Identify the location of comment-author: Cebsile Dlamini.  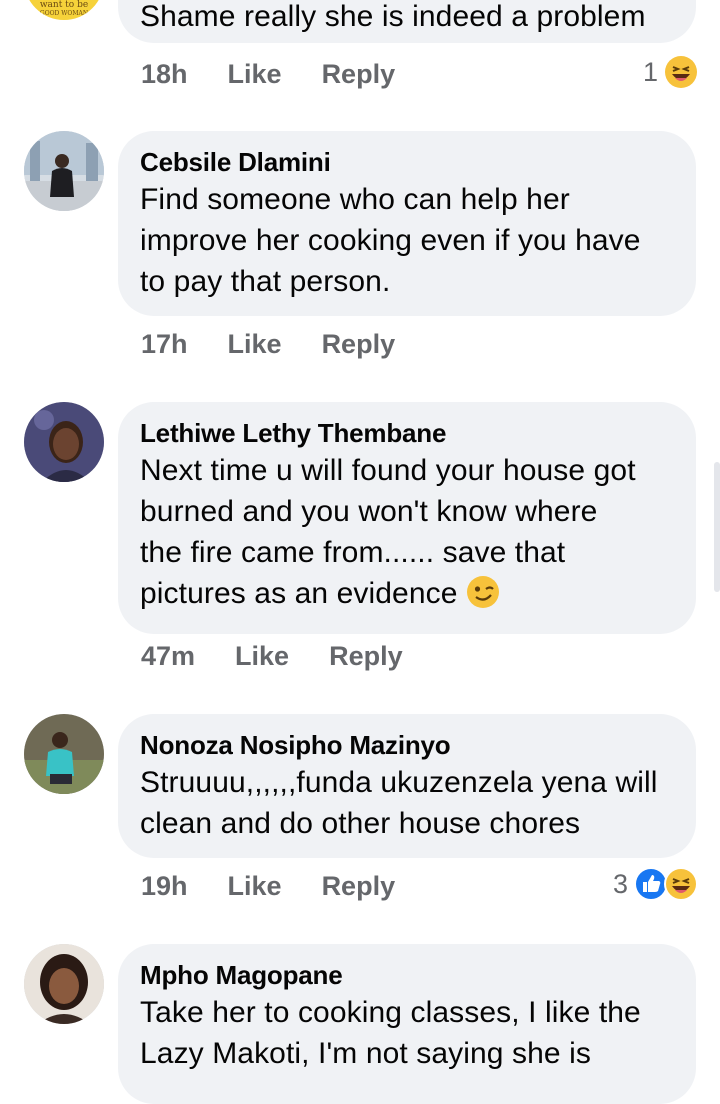
(407, 162).